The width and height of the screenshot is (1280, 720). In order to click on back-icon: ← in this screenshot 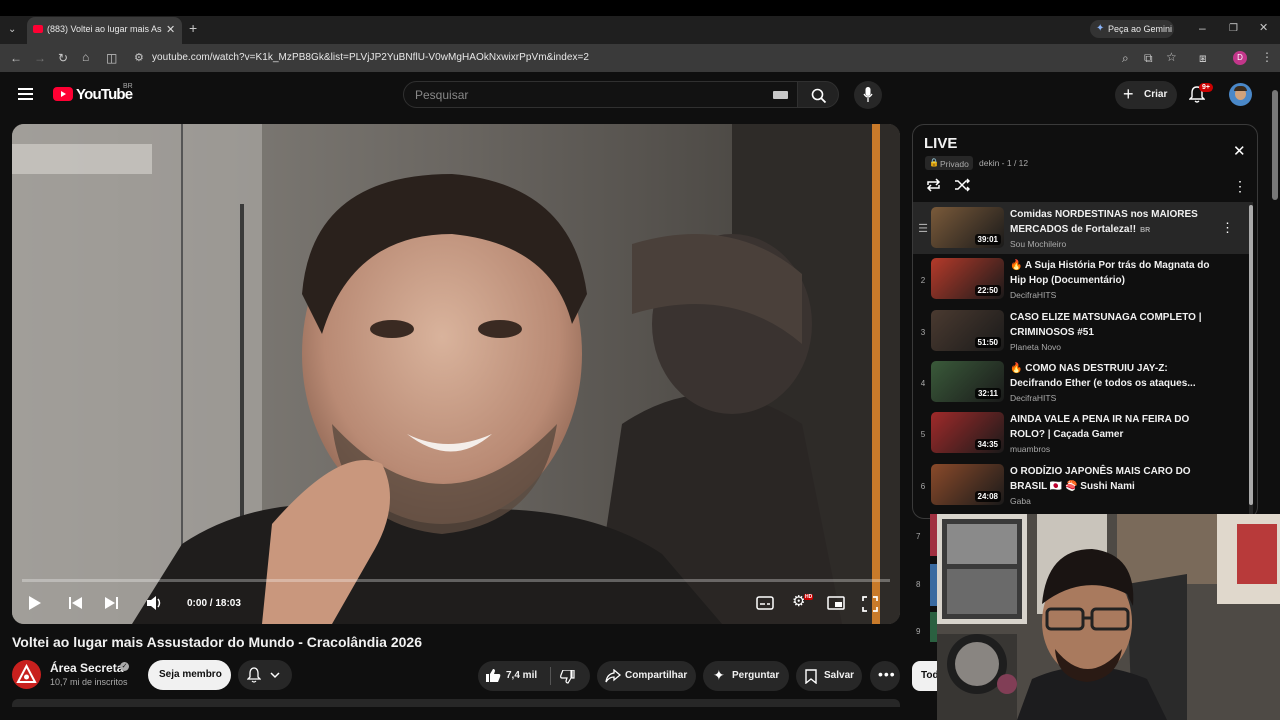, I will do `click(16, 58)`.